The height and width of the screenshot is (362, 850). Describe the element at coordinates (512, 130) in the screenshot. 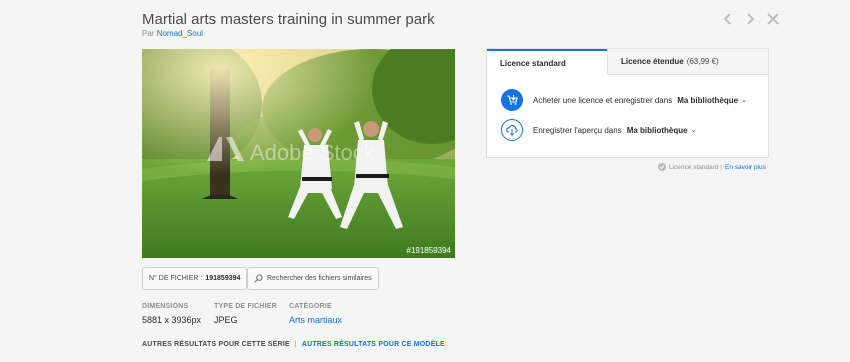

I see `cloud-download-icon` at that location.